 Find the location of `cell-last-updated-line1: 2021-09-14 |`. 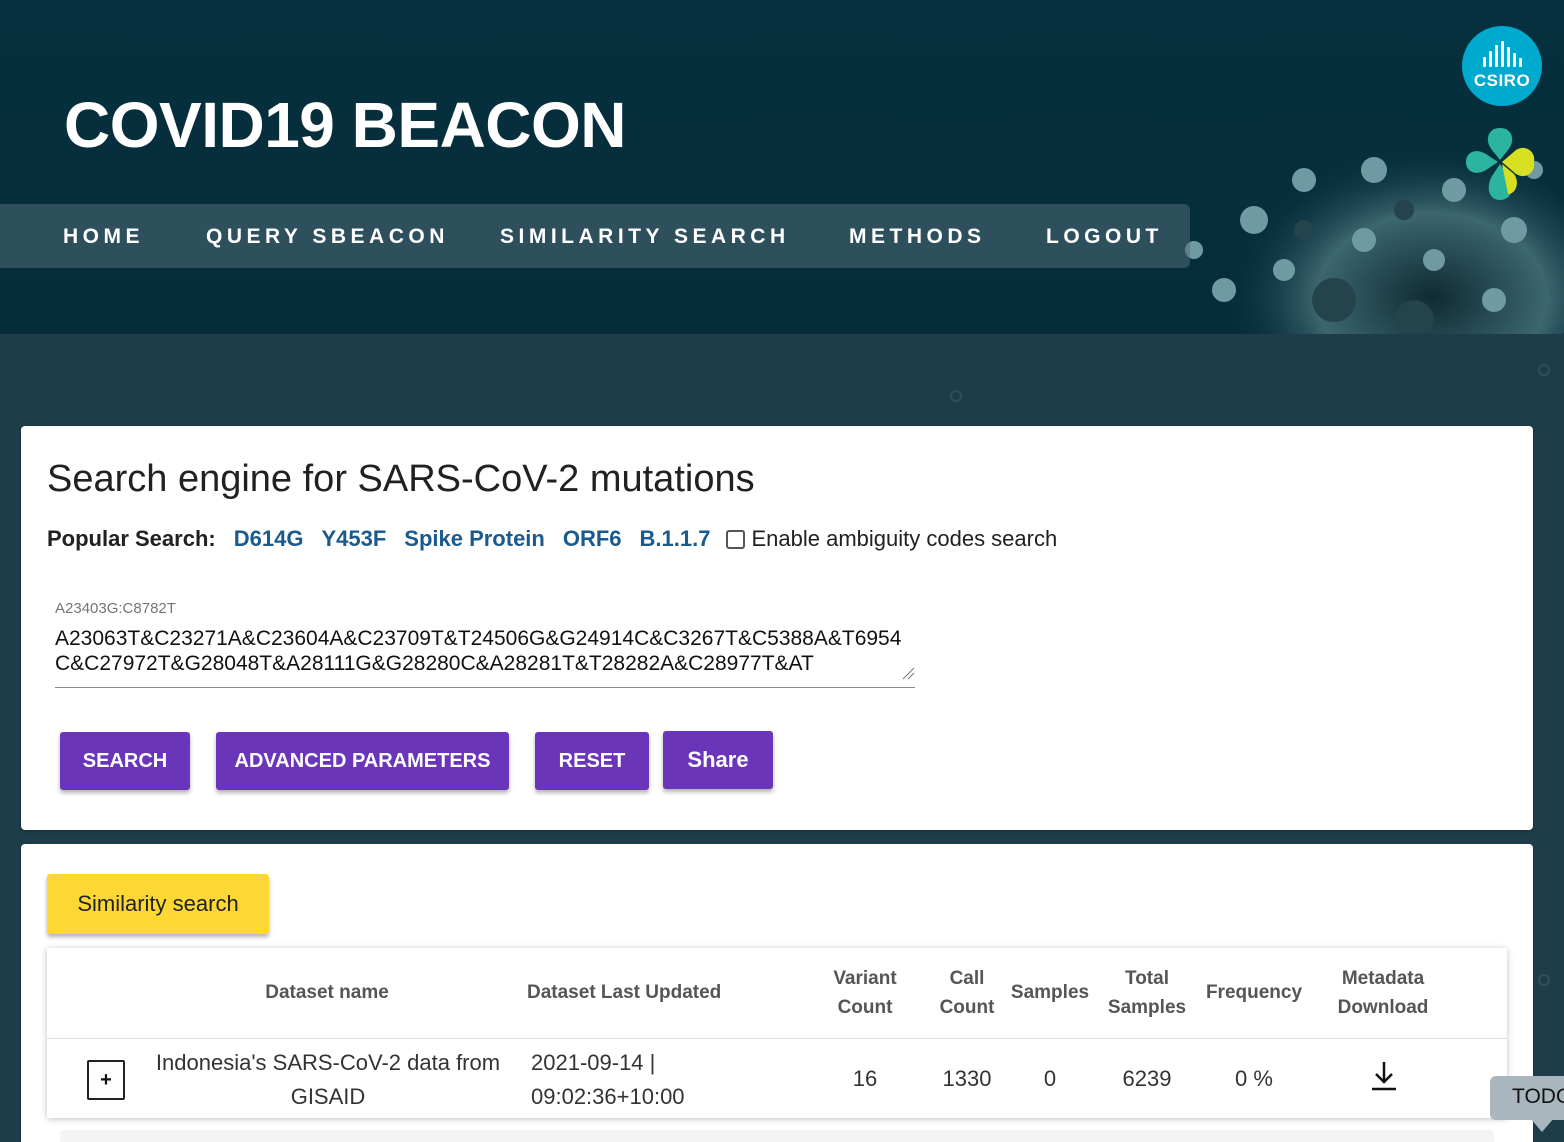

cell-last-updated-line1: 2021-09-14 | is located at coordinates (593, 1062).